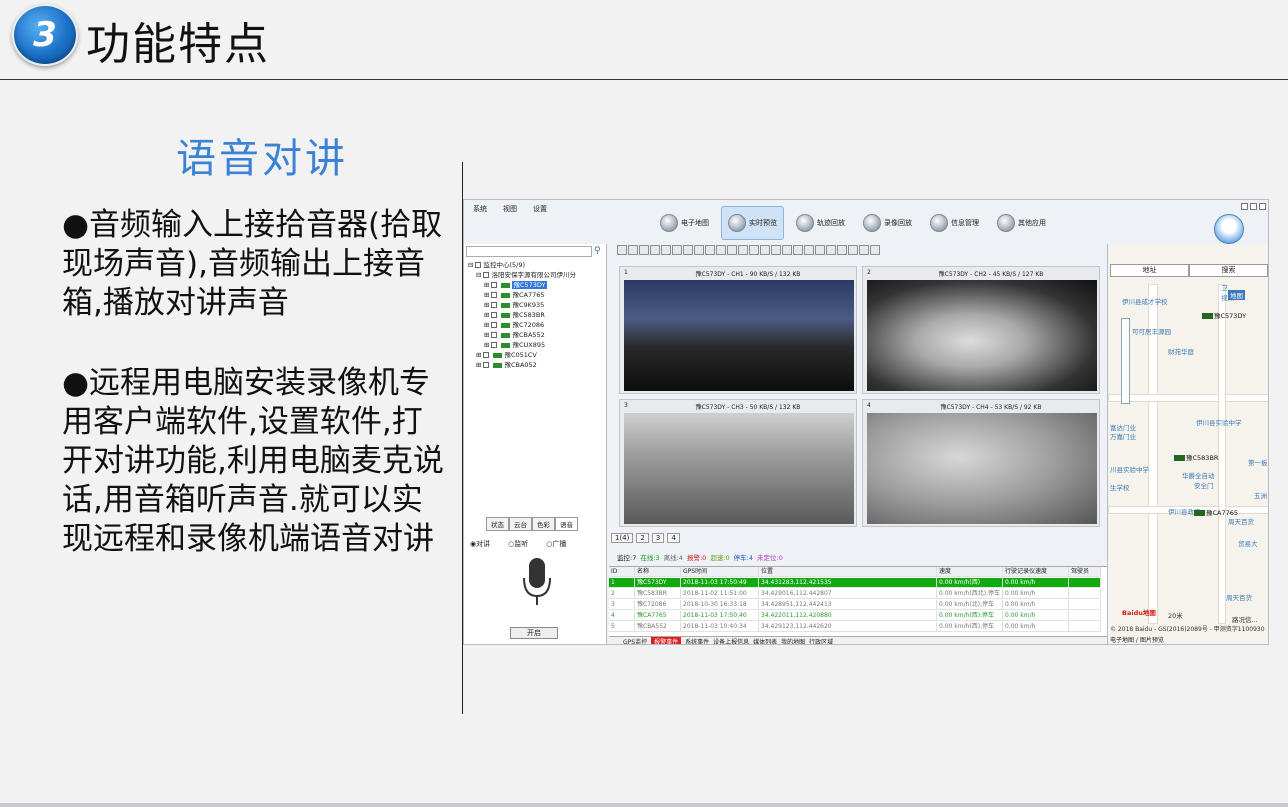 The image size is (1288, 807). Describe the element at coordinates (622, 538) in the screenshot. I see `page-tab: 1(4)` at that location.